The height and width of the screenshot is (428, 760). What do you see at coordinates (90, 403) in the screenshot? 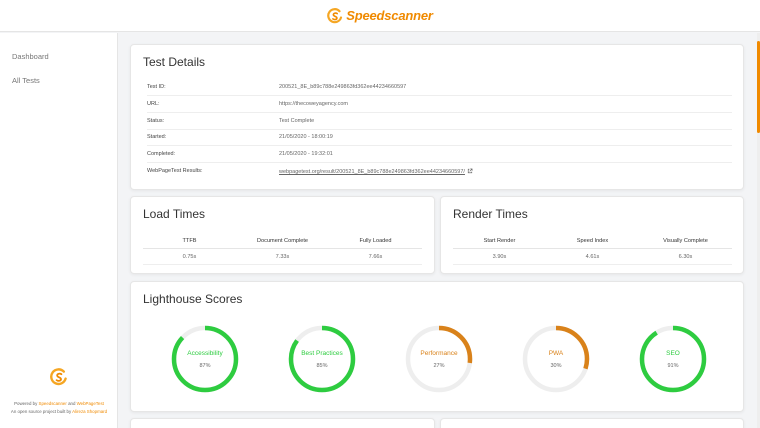
I see `webpagetest-link: WebPageTest` at bounding box center [90, 403].